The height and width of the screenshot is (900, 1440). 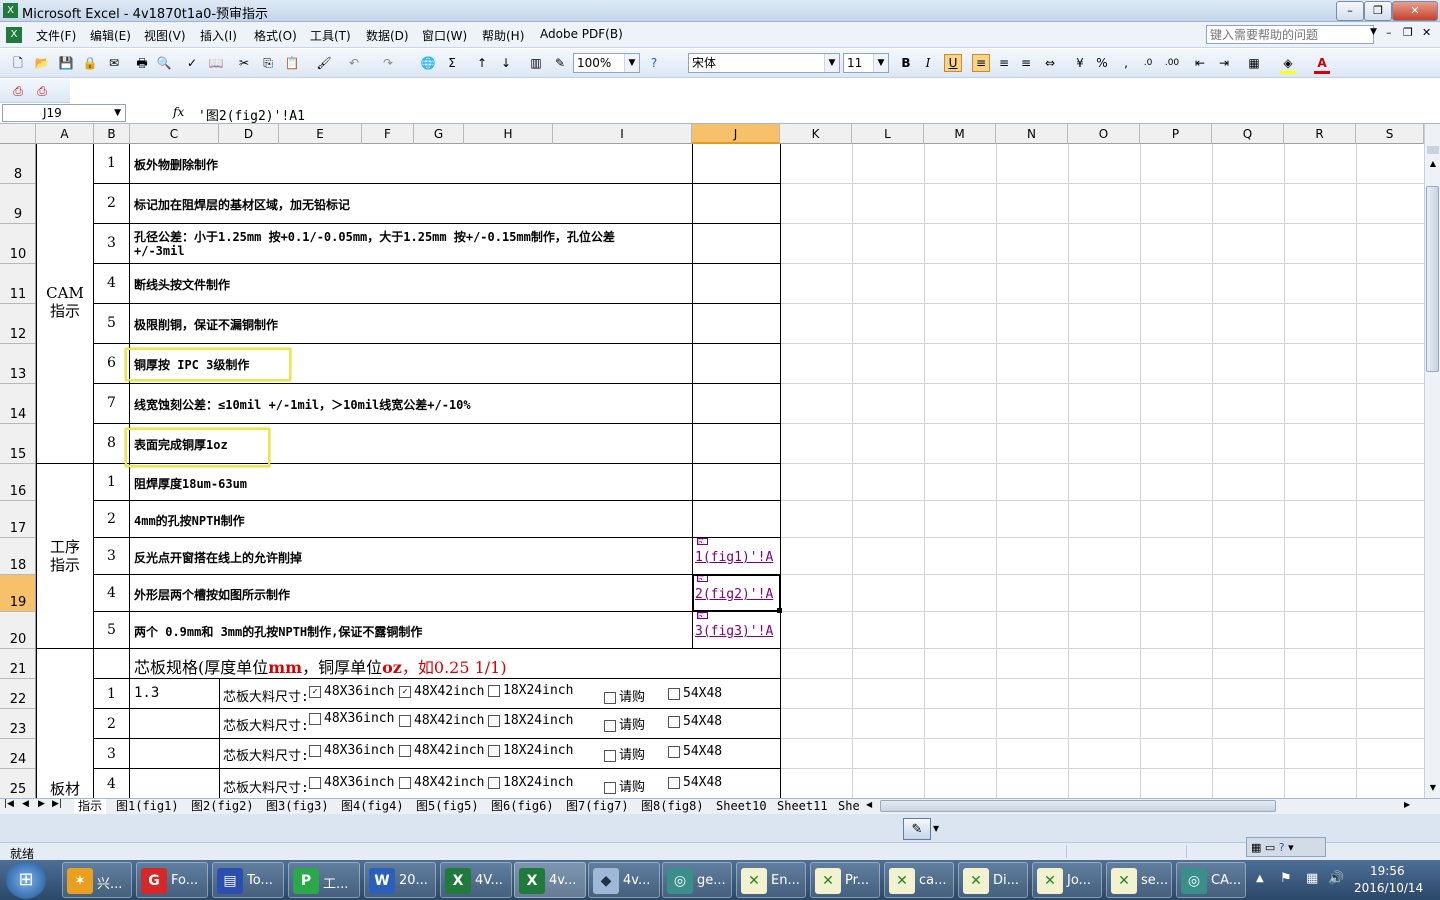 What do you see at coordinates (351, 750) in the screenshot?
I see `checkbox-48x36: 48X36inch` at bounding box center [351, 750].